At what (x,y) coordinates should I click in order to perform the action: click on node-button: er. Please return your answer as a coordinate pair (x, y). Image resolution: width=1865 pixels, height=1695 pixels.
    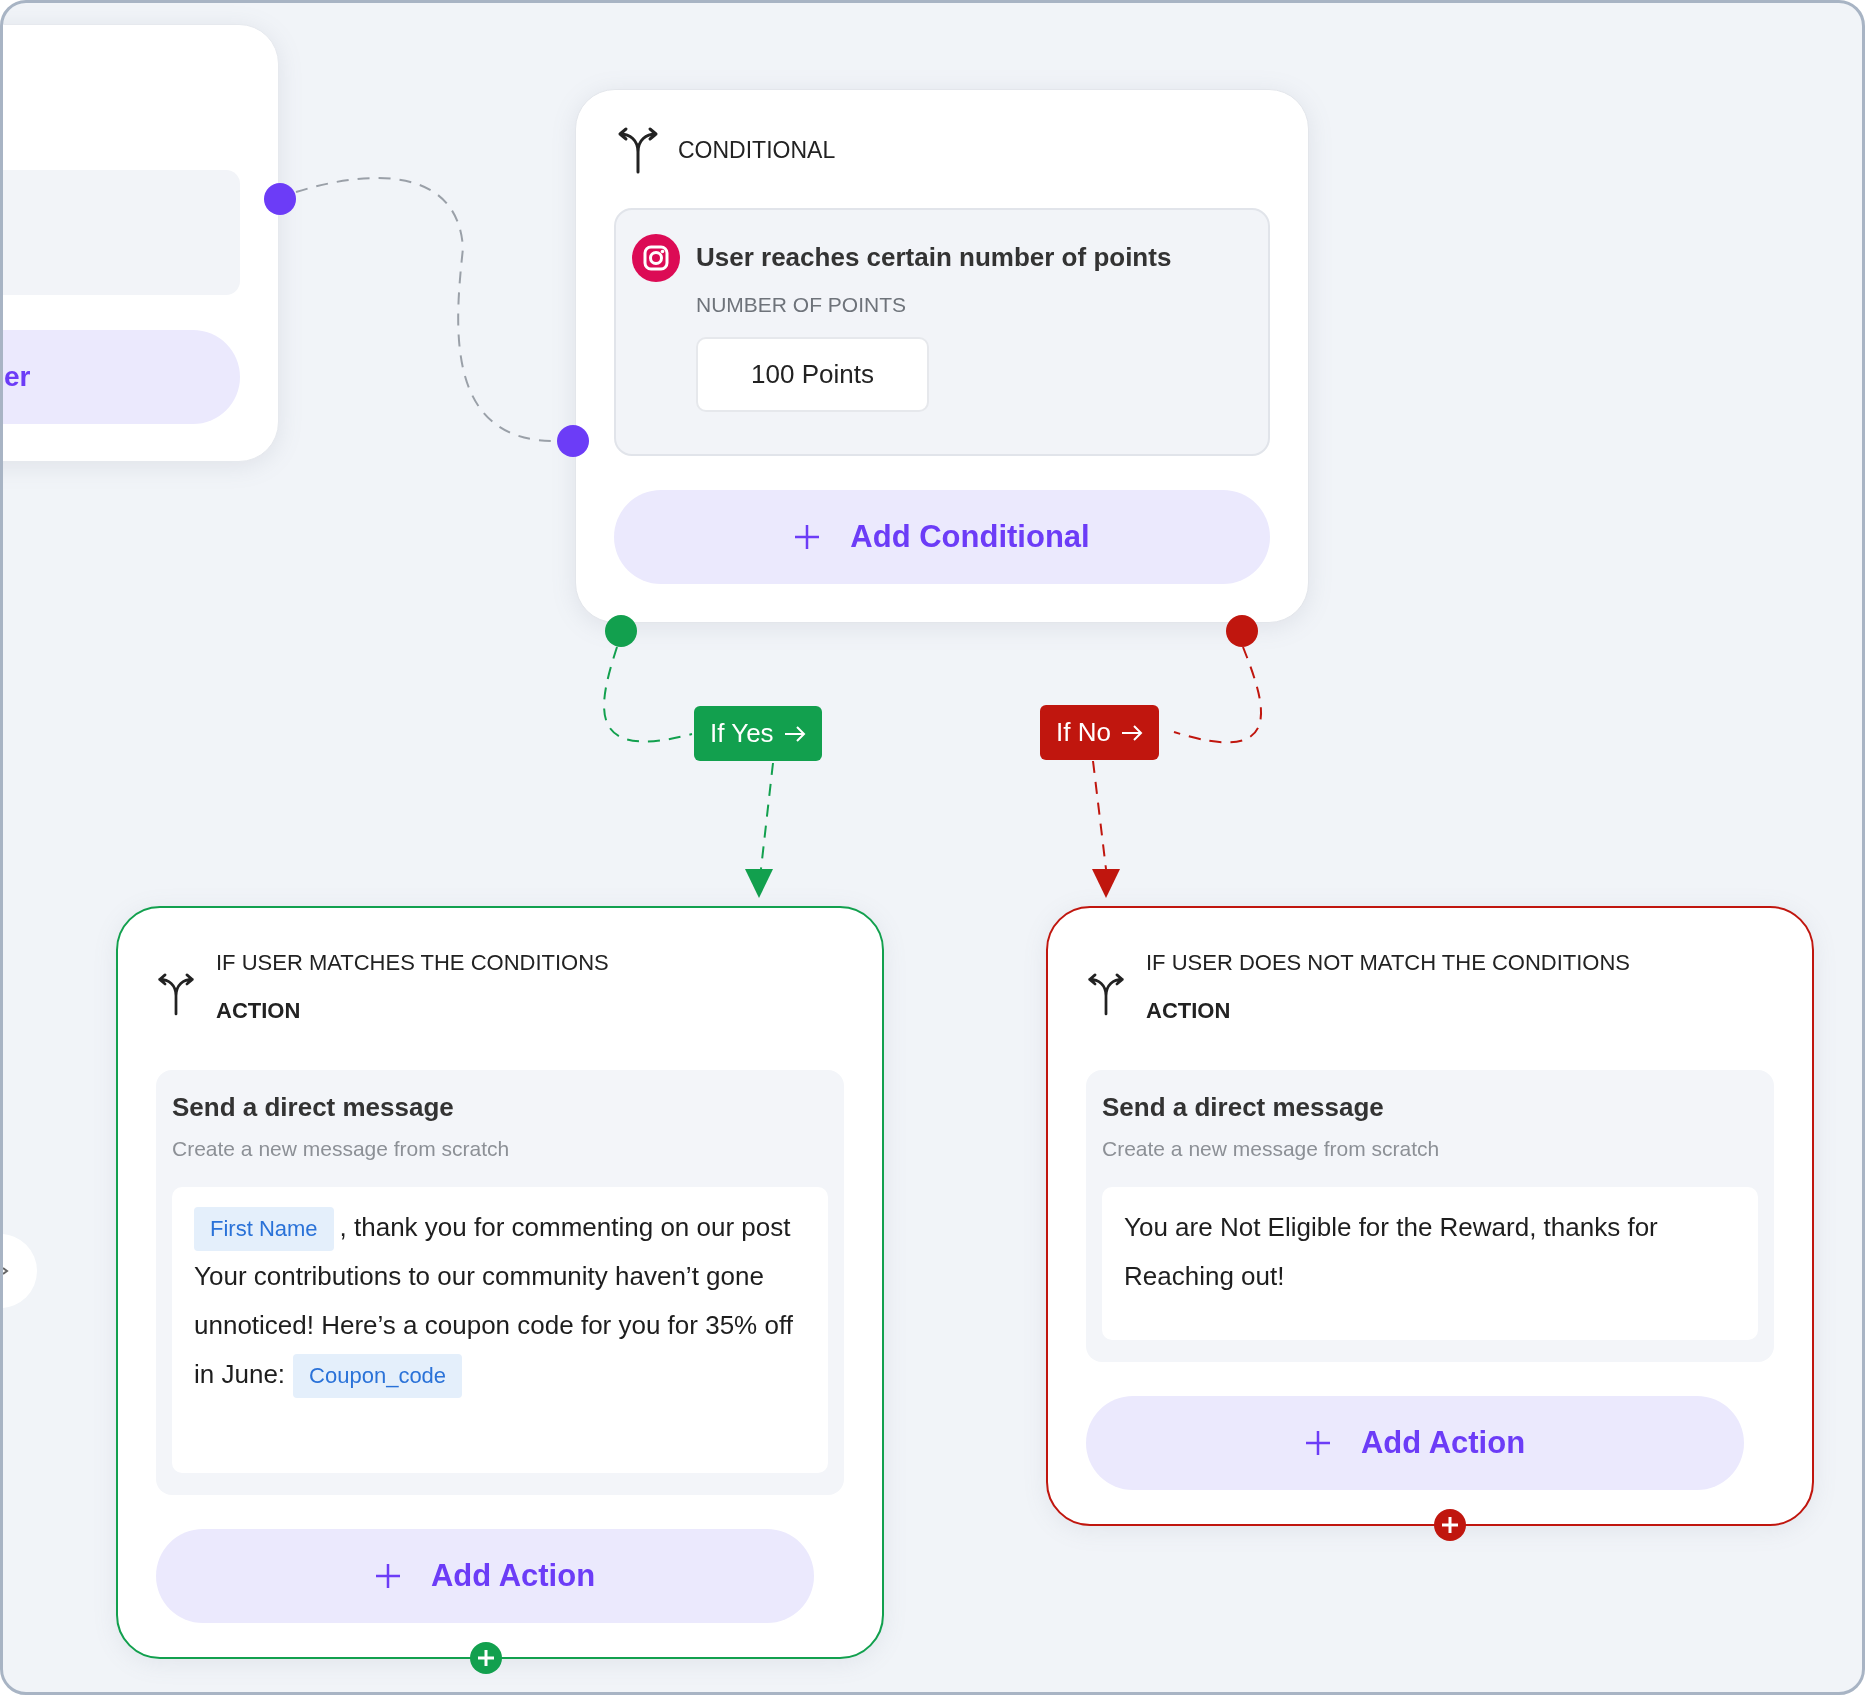
    Looking at the image, I should click on (121, 377).